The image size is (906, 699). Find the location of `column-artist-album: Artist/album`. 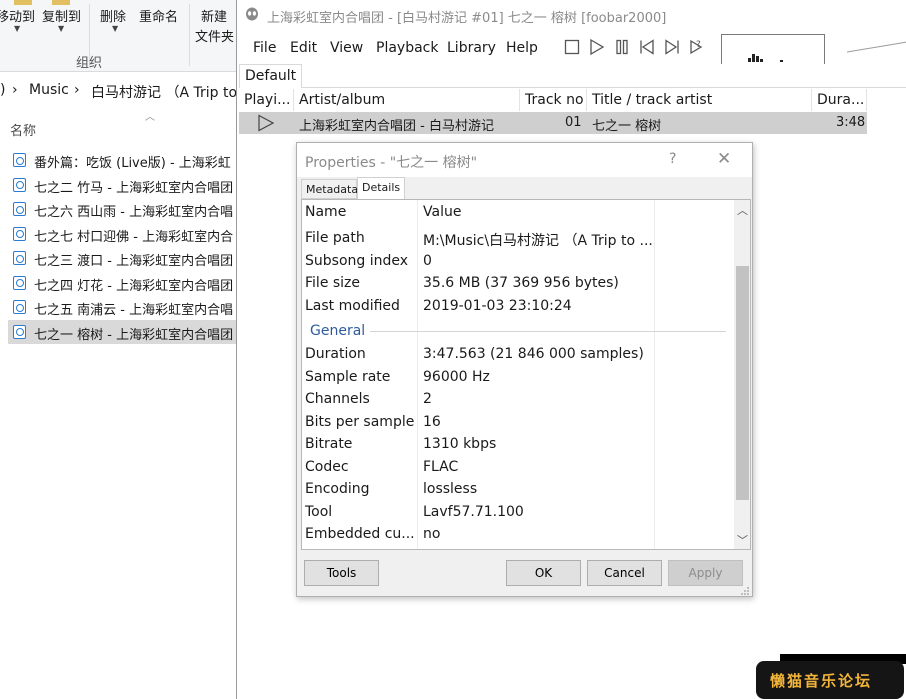

column-artist-album: Artist/album is located at coordinates (407, 100).